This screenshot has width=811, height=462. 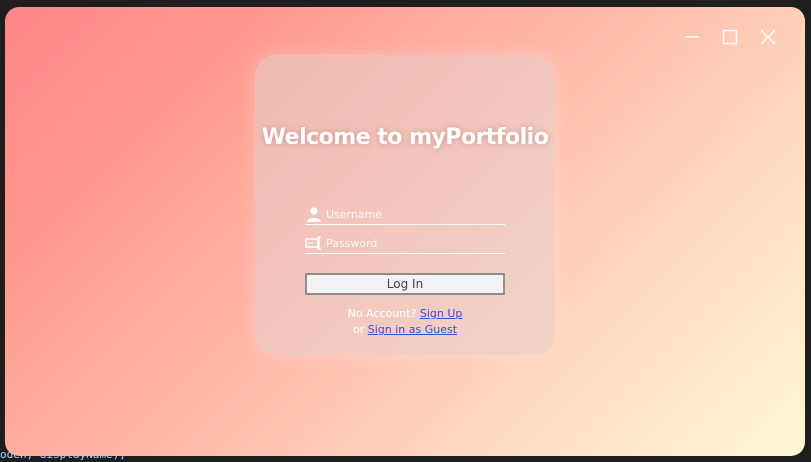 I want to click on signup-row: No Account? Sign Up, so click(x=405, y=313).